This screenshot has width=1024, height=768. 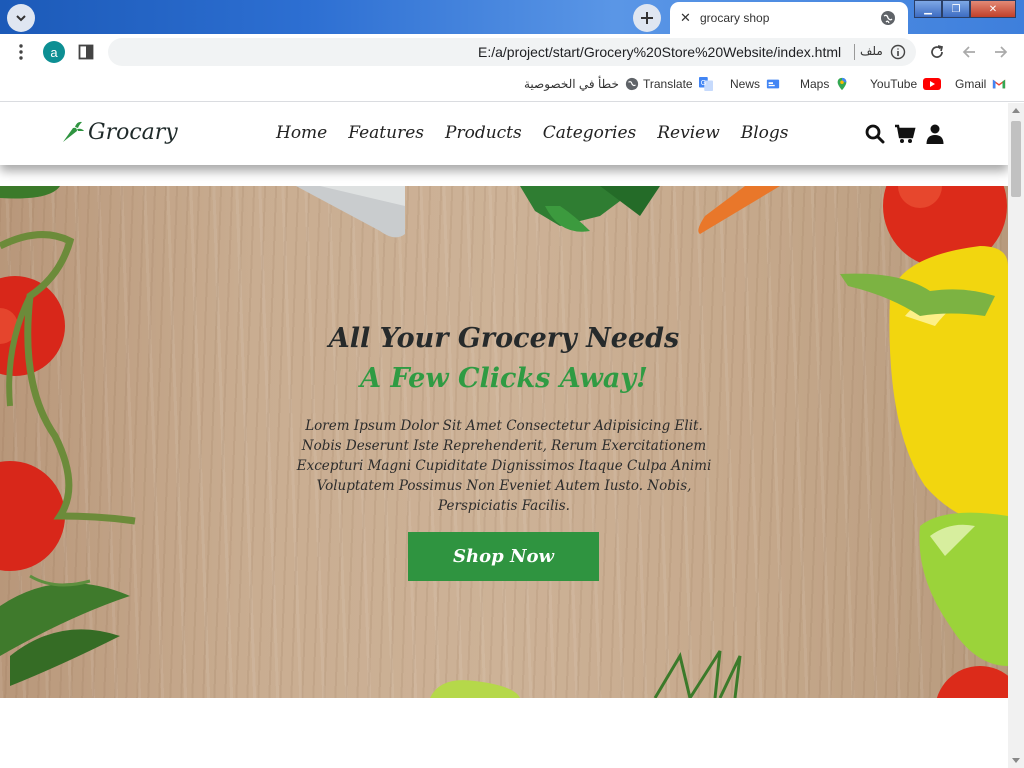 I want to click on forward-button, so click(x=969, y=52).